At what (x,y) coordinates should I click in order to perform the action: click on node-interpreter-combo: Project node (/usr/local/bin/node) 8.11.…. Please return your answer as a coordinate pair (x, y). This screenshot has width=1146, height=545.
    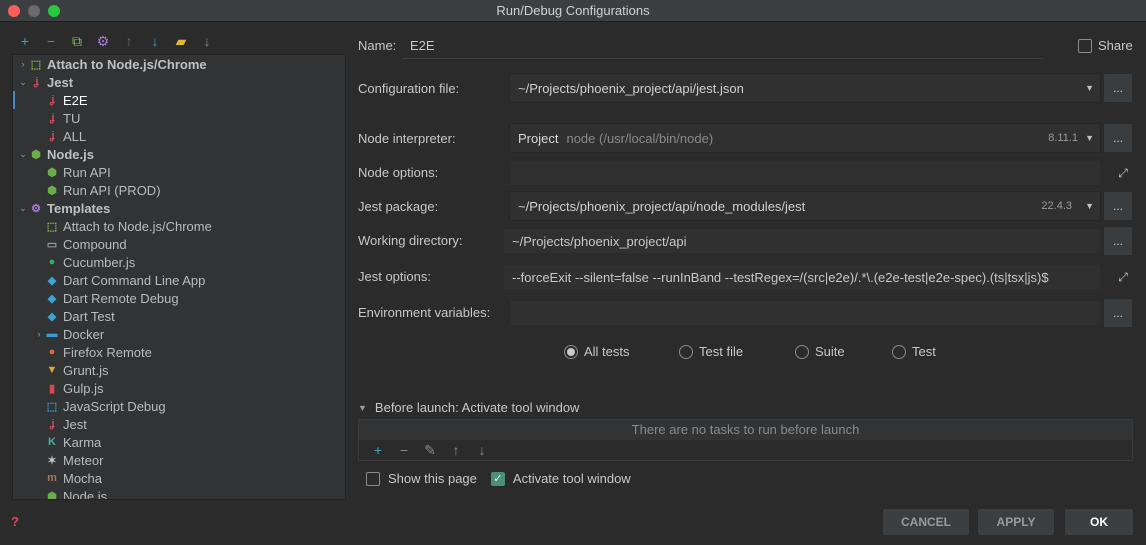
    Looking at the image, I should click on (805, 138).